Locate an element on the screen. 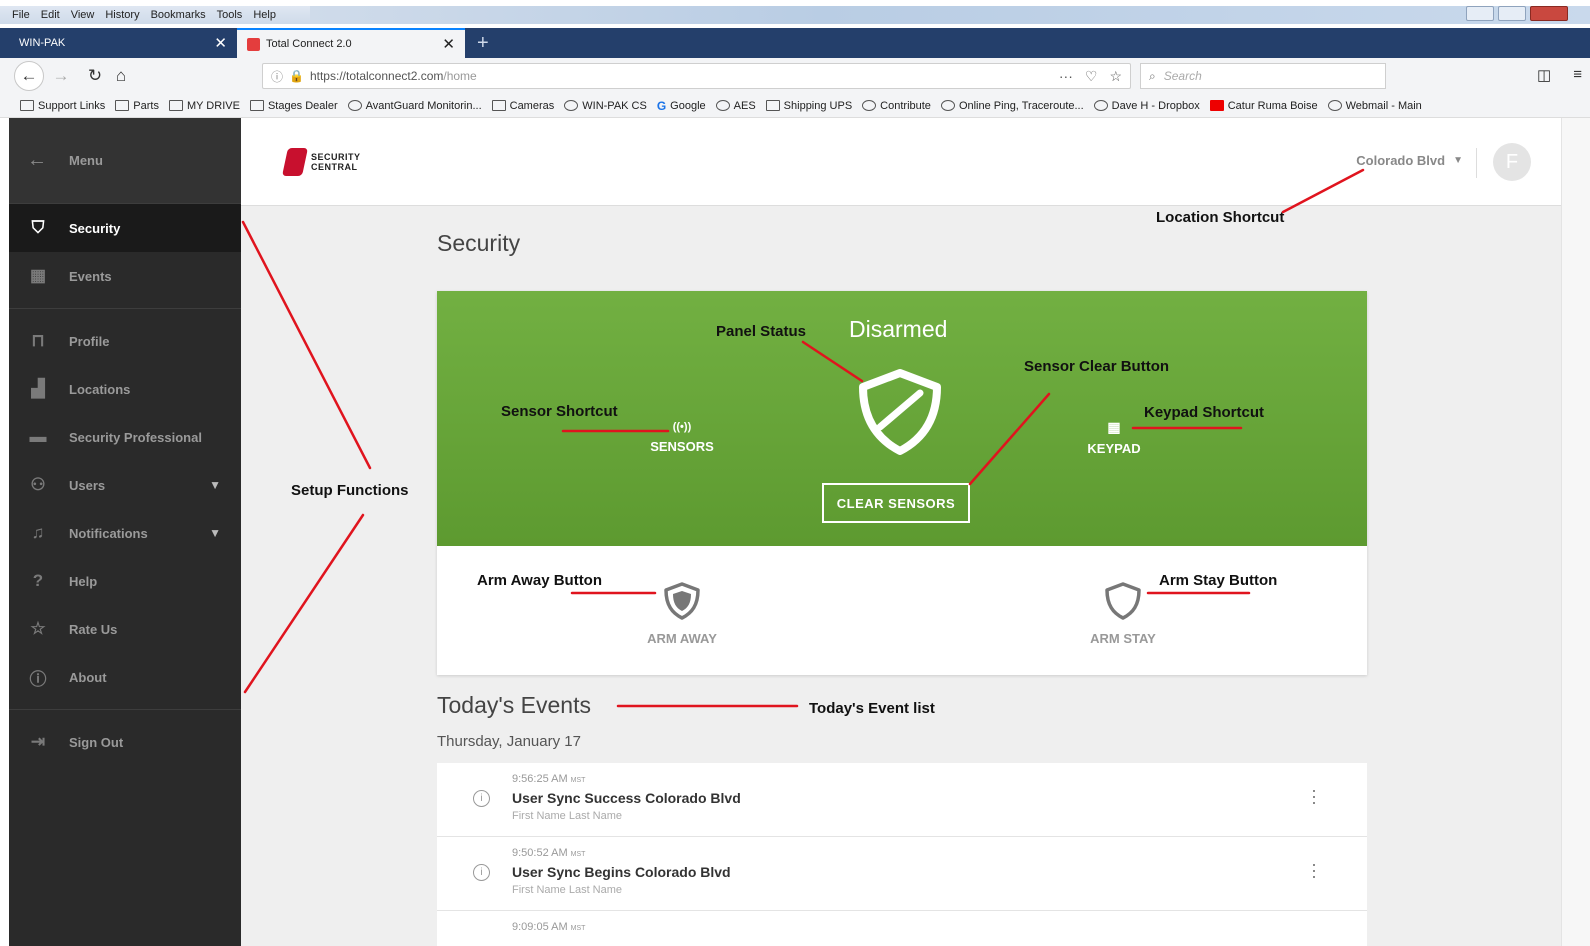 The width and height of the screenshot is (1590, 946). sidebar-item-security-professional: ▬ Security Professional is located at coordinates (125, 437).